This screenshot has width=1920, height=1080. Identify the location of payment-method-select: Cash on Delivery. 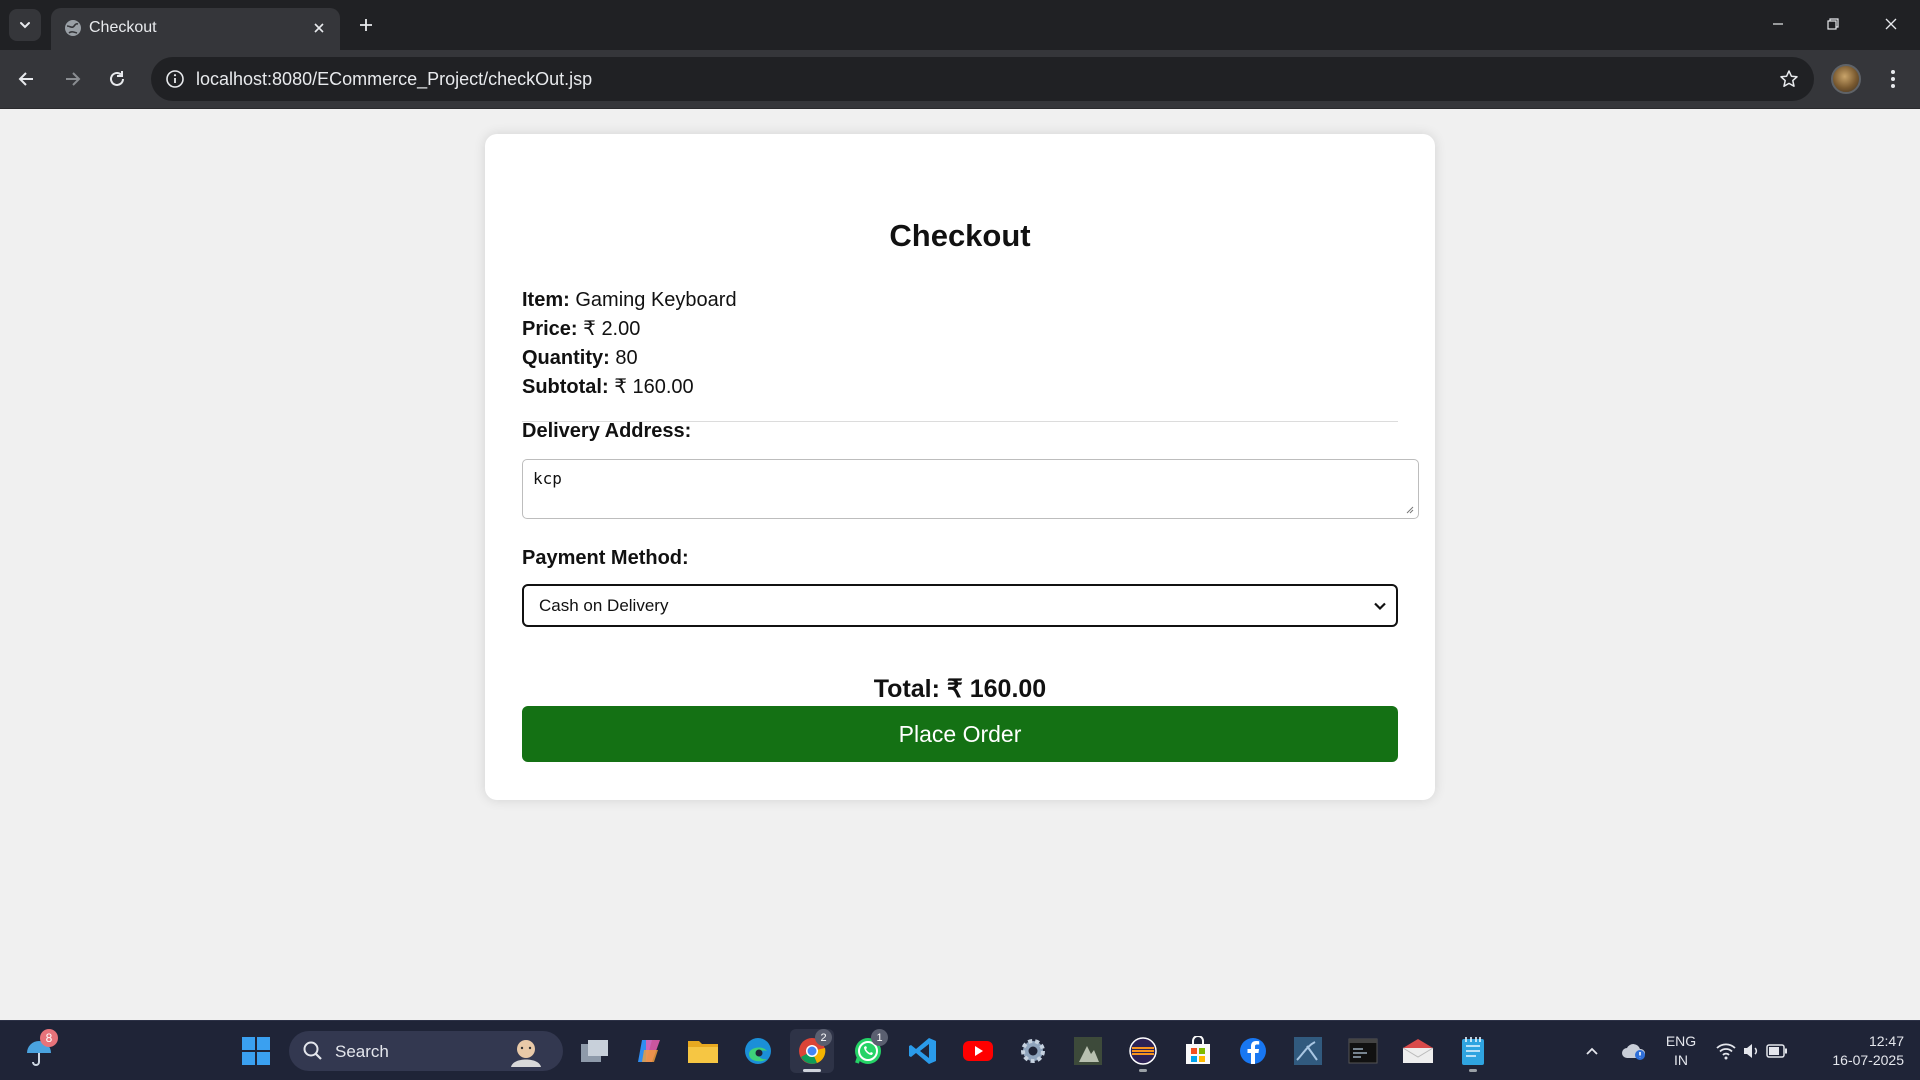
(960, 605).